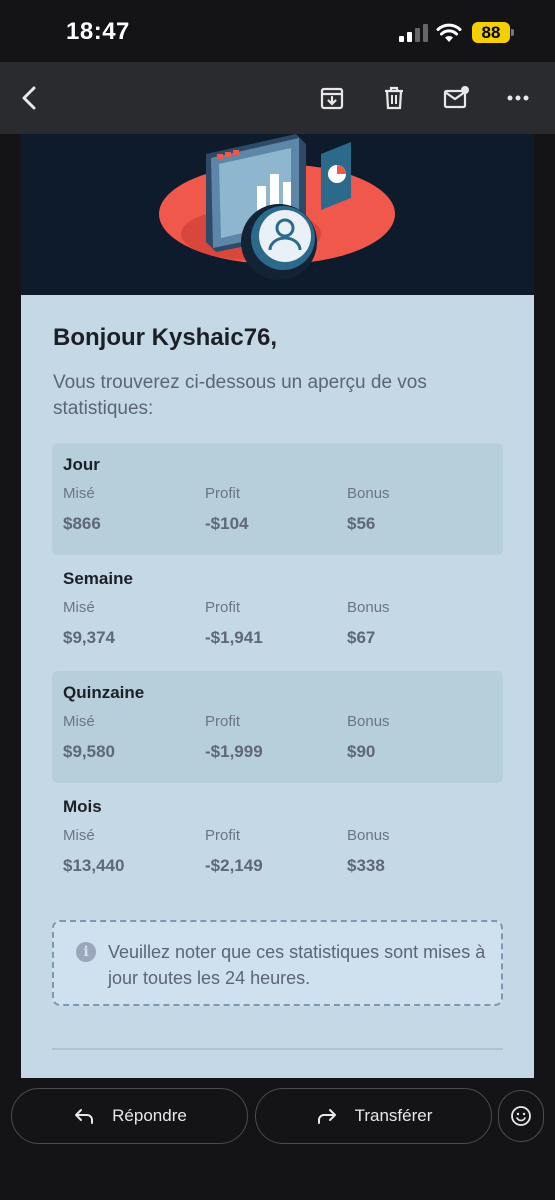  I want to click on stat-bonus: Bonus $67, so click(368, 623).